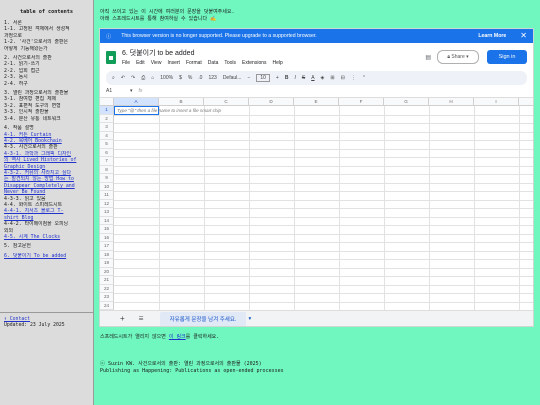 This screenshot has width=540, height=405. I want to click on row-header: 21, so click(107, 280).